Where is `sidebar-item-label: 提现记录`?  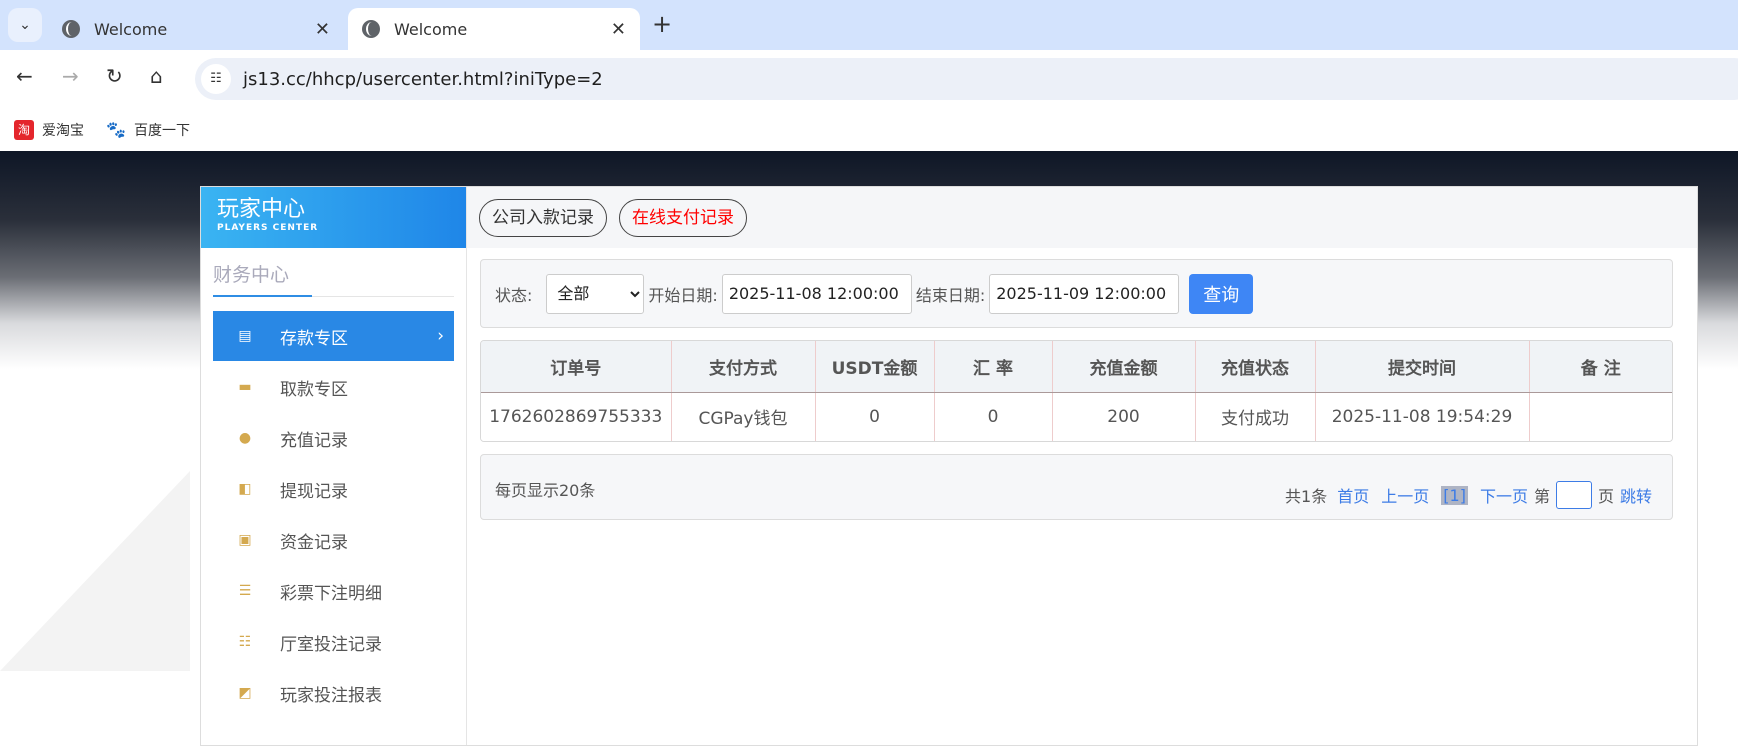 sidebar-item-label: 提现记录 is located at coordinates (314, 491).